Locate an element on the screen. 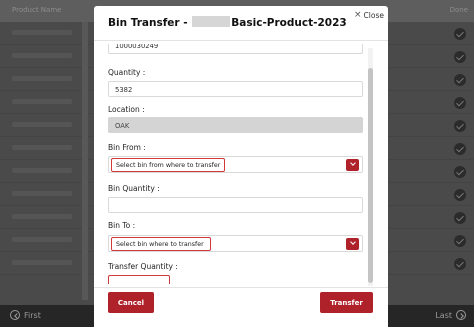 Image resolution: width=474 pixels, height=327 pixels. redacted-text is located at coordinates (211, 21).